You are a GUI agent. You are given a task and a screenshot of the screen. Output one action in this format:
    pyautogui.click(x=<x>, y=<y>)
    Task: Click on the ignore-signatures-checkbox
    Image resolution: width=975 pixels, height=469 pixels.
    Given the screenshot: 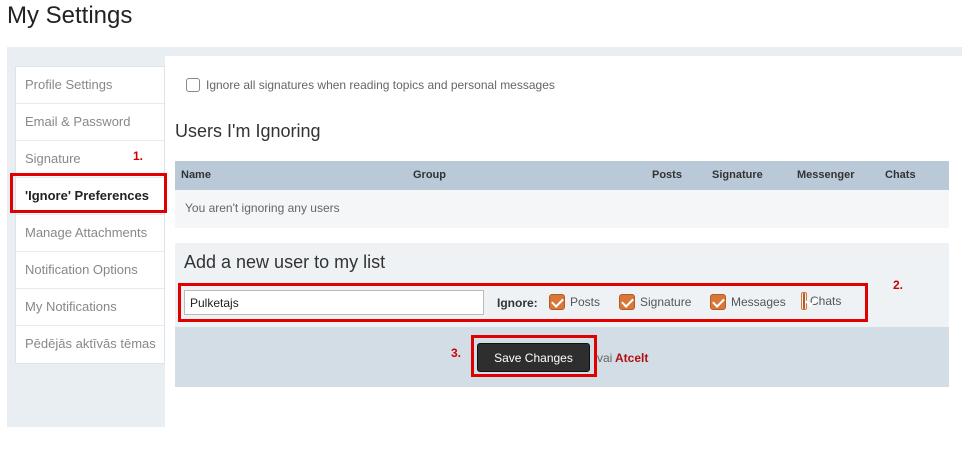 What is the action you would take?
    pyautogui.click(x=193, y=85)
    